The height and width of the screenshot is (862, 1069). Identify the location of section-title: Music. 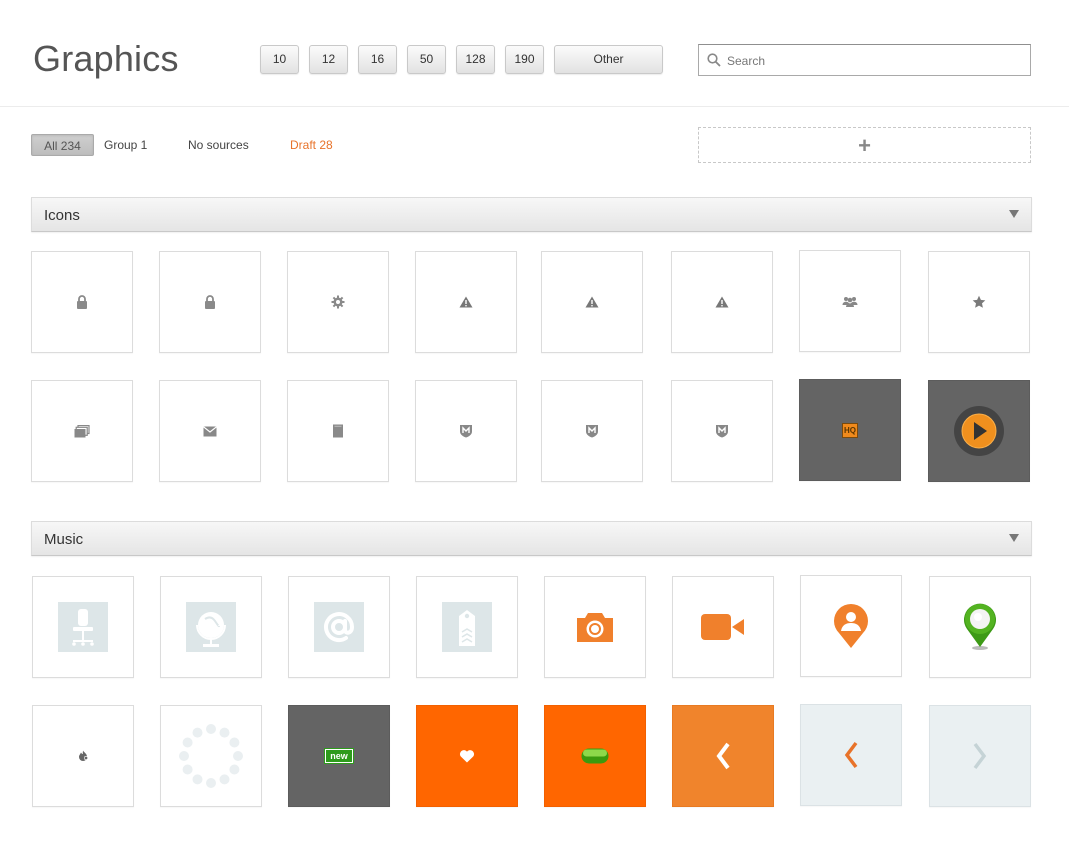
(64, 539).